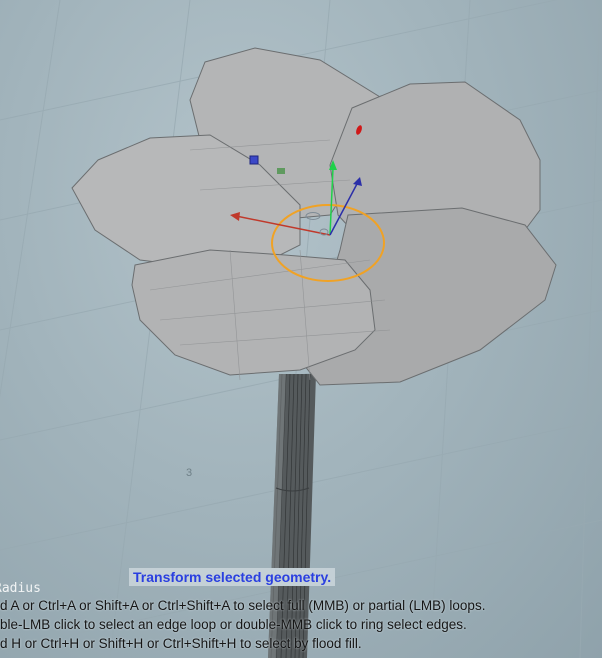  I want to click on svg-text: 3, so click(189, 473).